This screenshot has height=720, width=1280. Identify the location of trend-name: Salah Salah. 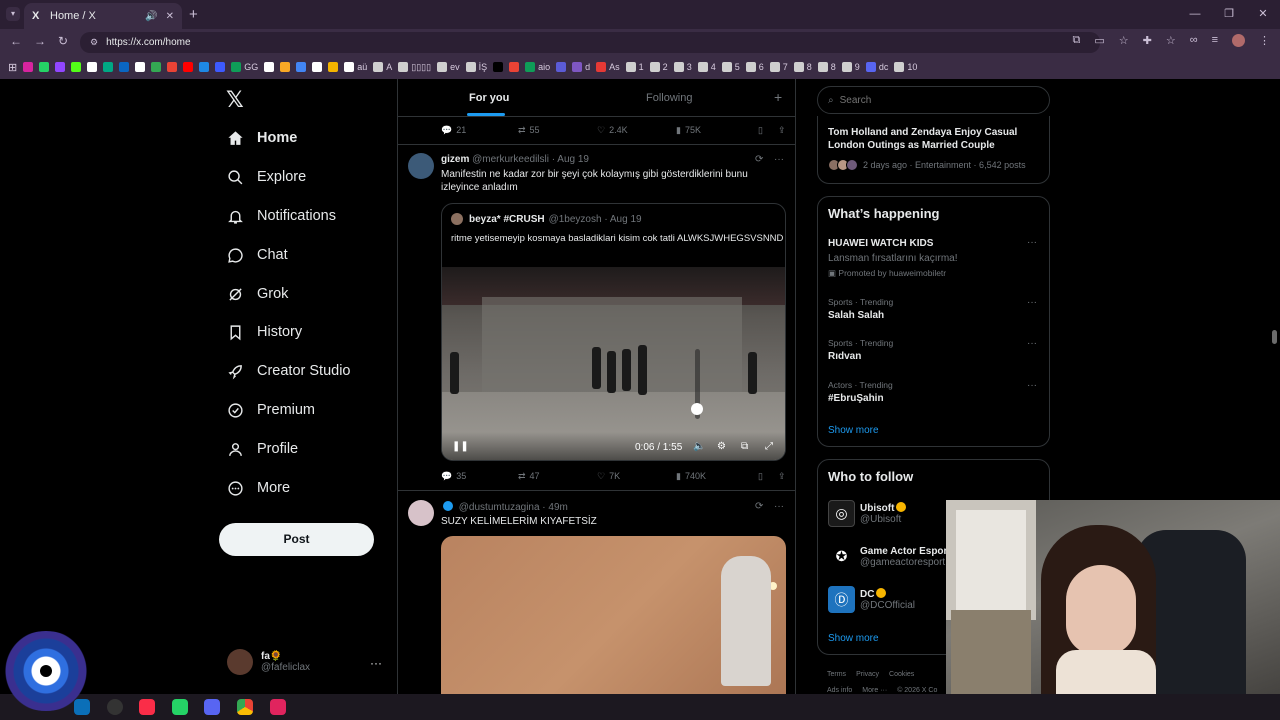
(856, 315).